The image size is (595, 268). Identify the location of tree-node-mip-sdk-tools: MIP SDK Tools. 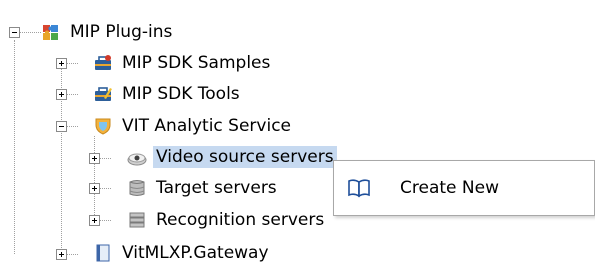
(168, 94).